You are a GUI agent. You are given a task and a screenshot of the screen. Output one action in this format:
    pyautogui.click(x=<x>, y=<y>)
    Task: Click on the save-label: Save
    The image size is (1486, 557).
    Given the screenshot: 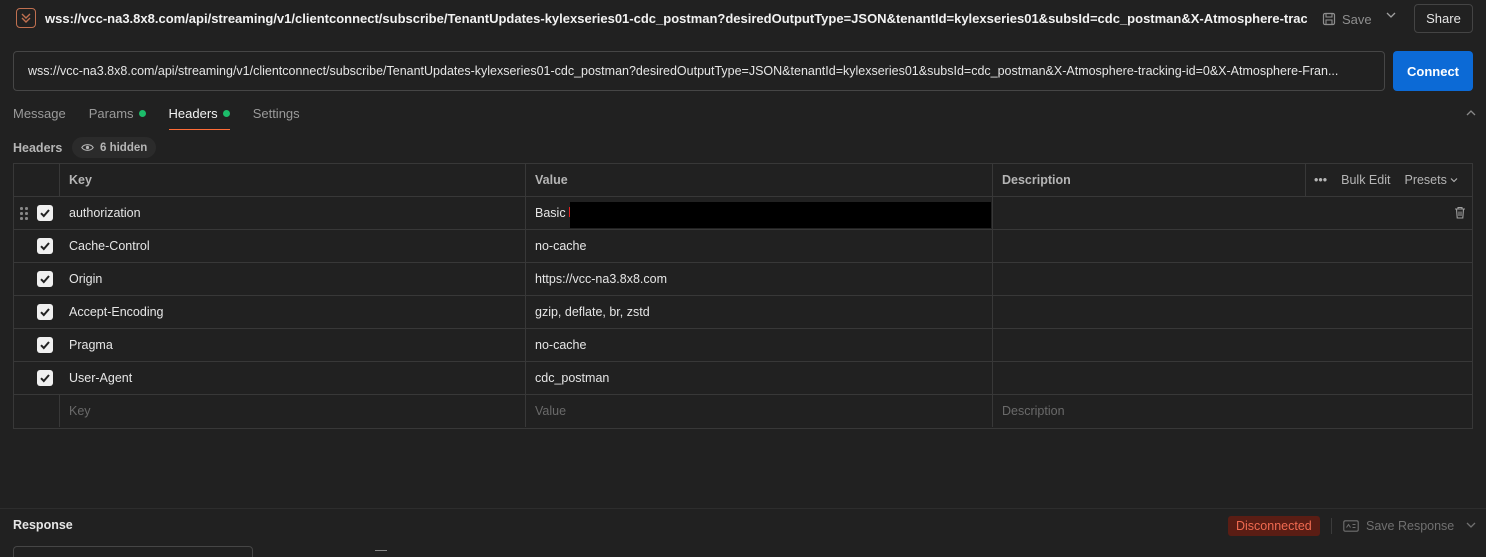 What is the action you would take?
    pyautogui.click(x=1357, y=19)
    